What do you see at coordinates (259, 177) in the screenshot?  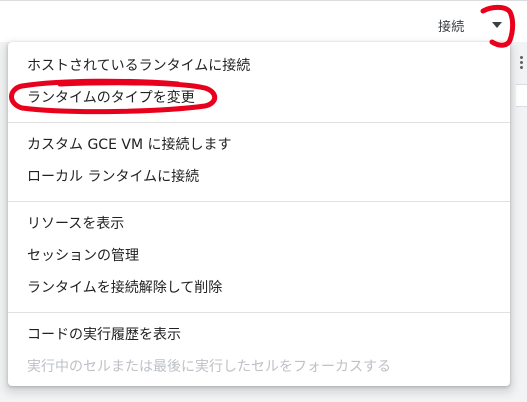 I see `menu-item-connect-local-runtime: ローカル ランタイムに接続` at bounding box center [259, 177].